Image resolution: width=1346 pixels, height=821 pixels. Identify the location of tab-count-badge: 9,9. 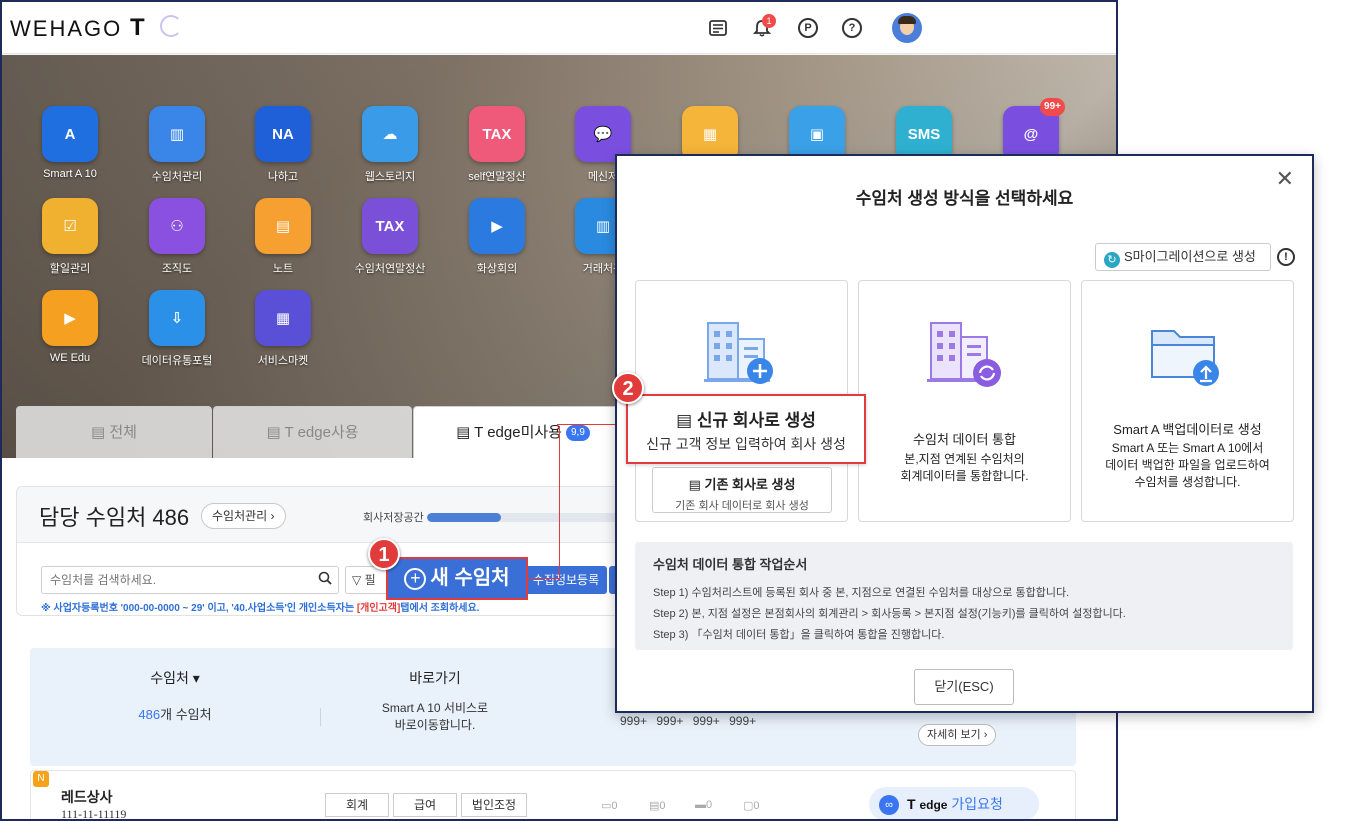
(578, 433).